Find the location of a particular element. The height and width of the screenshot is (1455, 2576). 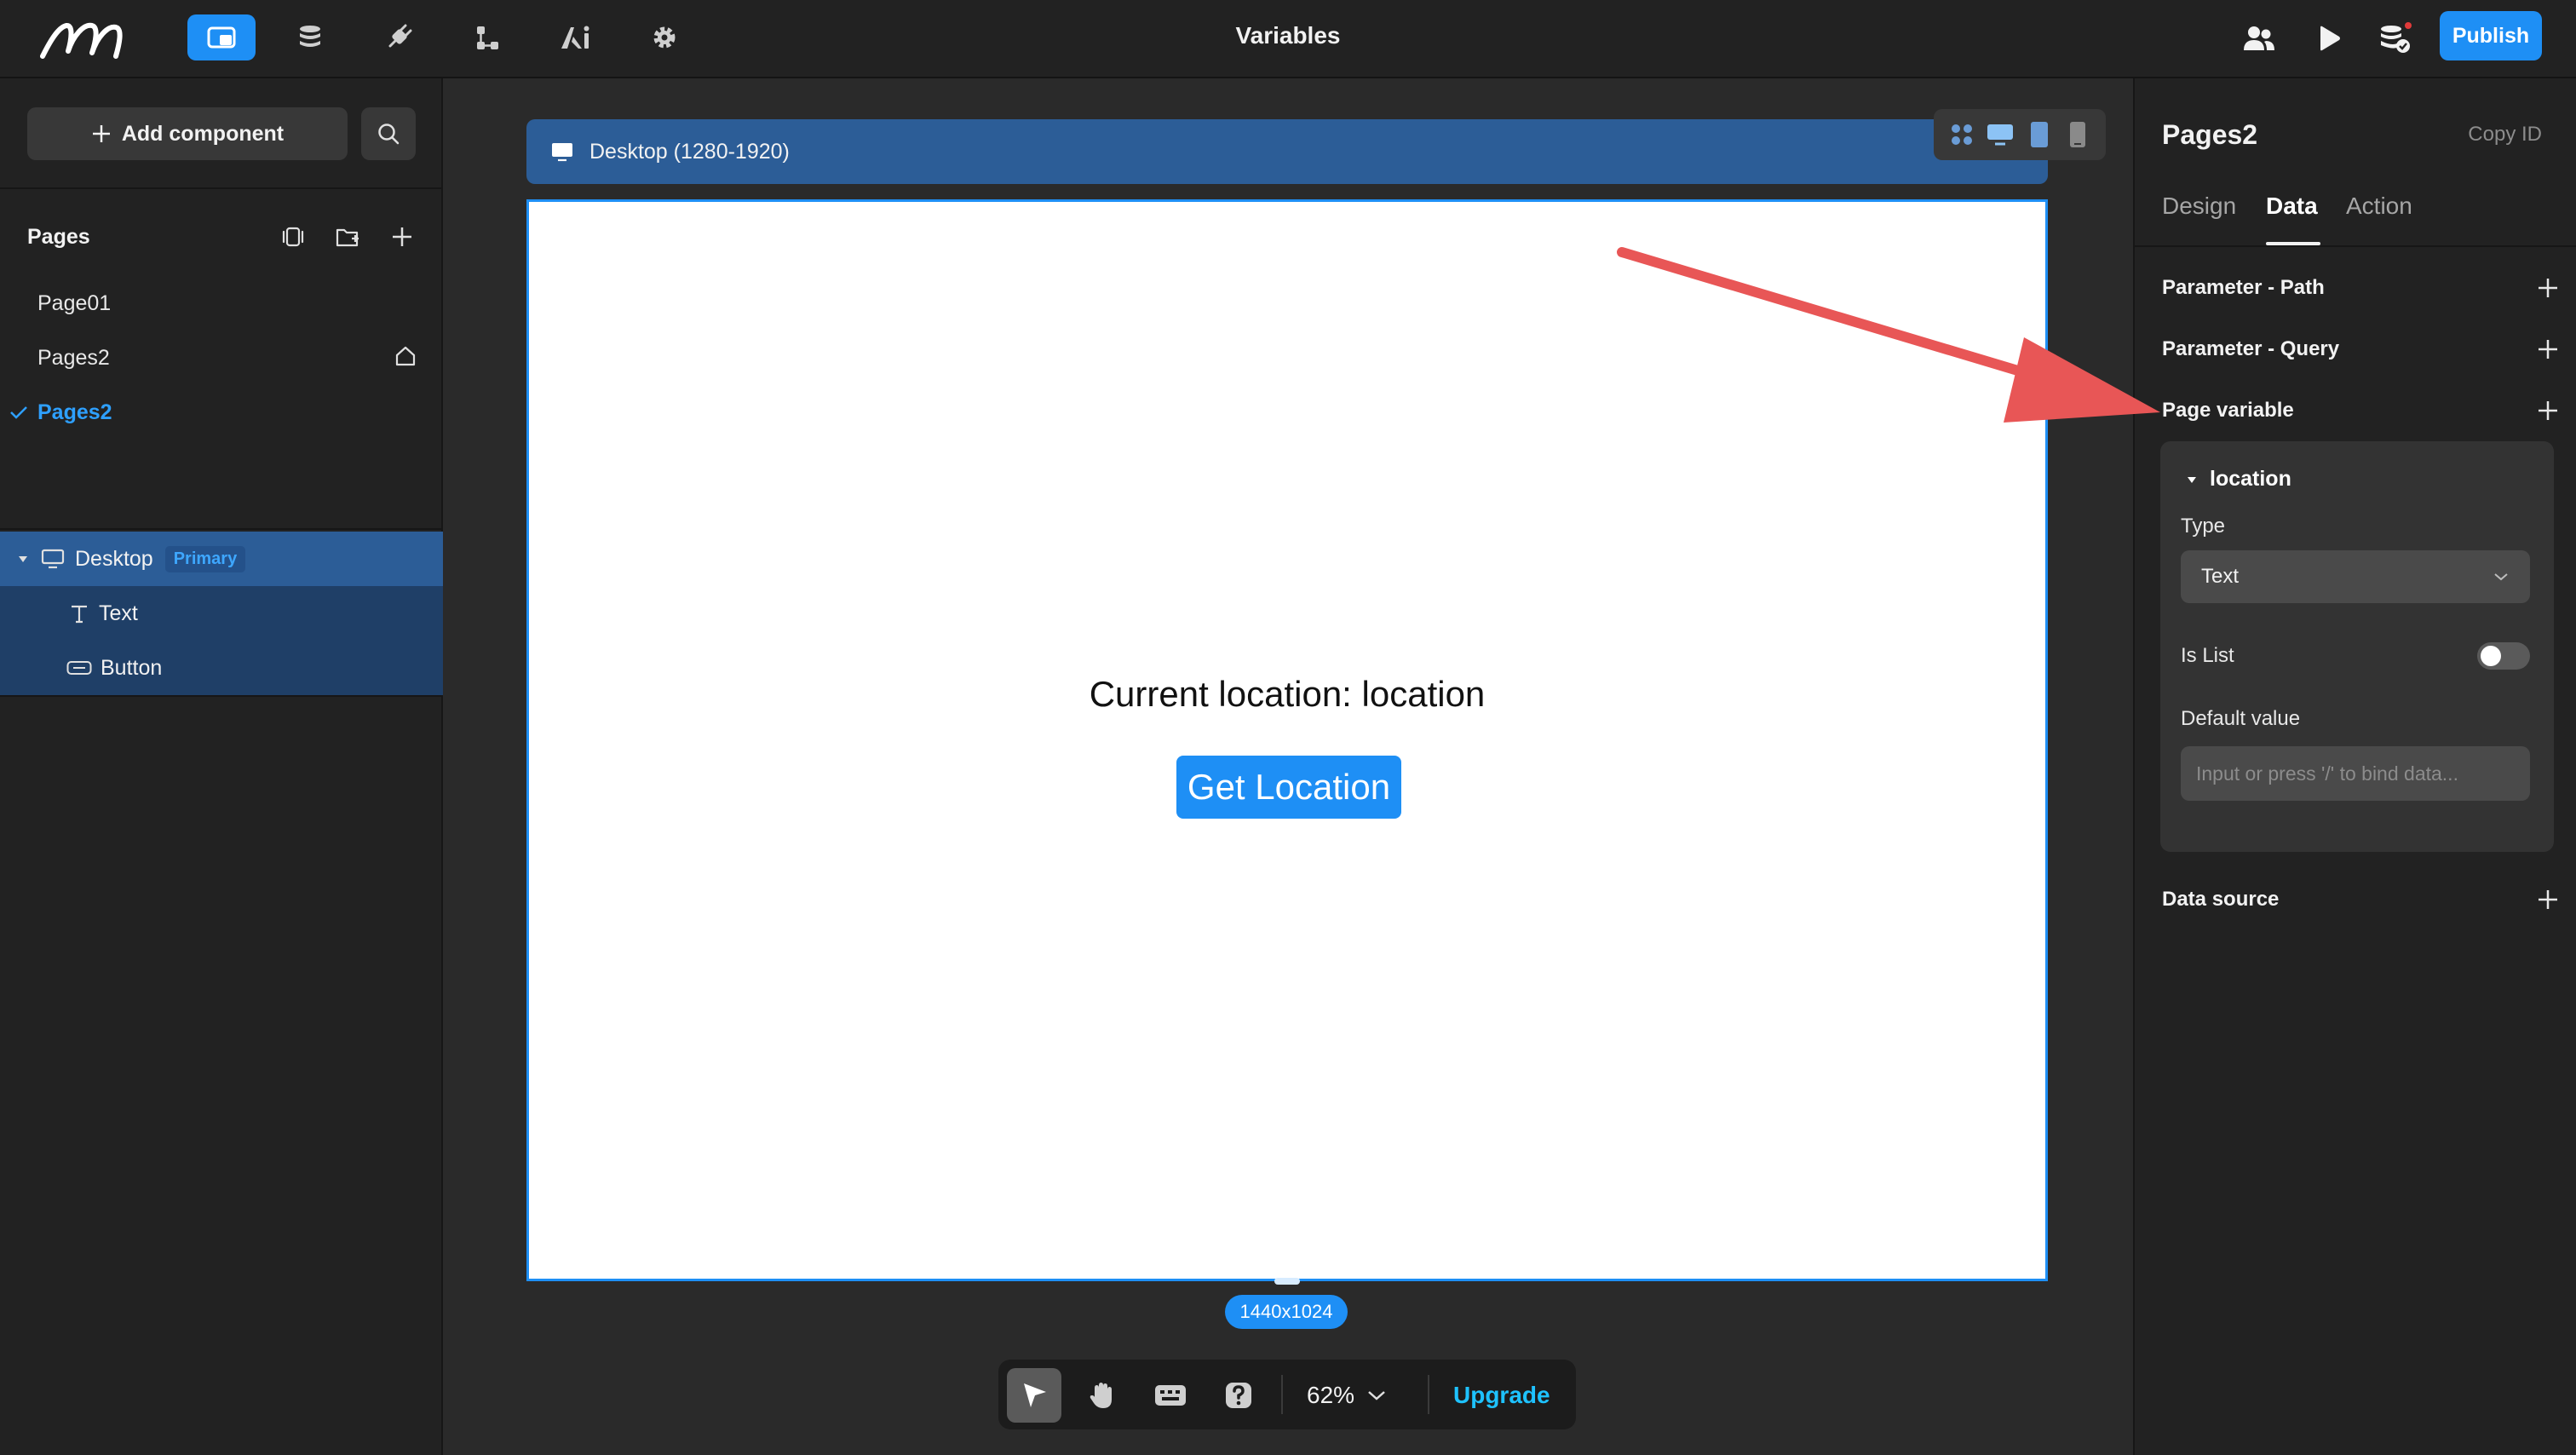

layers-icon is located at coordinates (293, 237).